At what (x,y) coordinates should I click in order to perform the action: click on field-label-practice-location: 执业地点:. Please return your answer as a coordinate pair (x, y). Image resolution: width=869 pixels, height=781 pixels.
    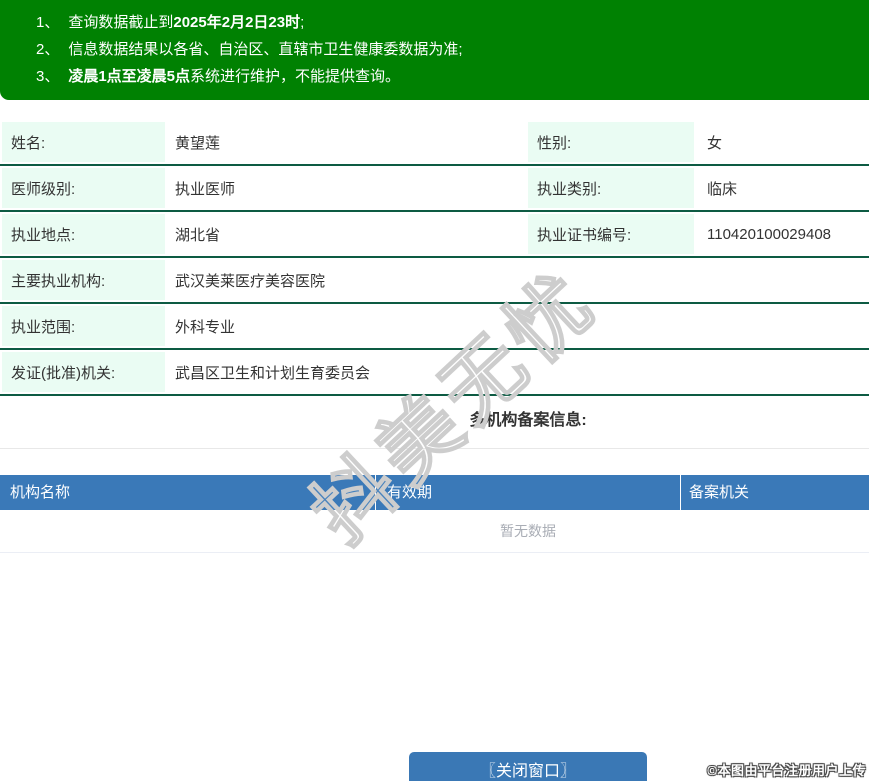
    Looking at the image, I should click on (83, 234).